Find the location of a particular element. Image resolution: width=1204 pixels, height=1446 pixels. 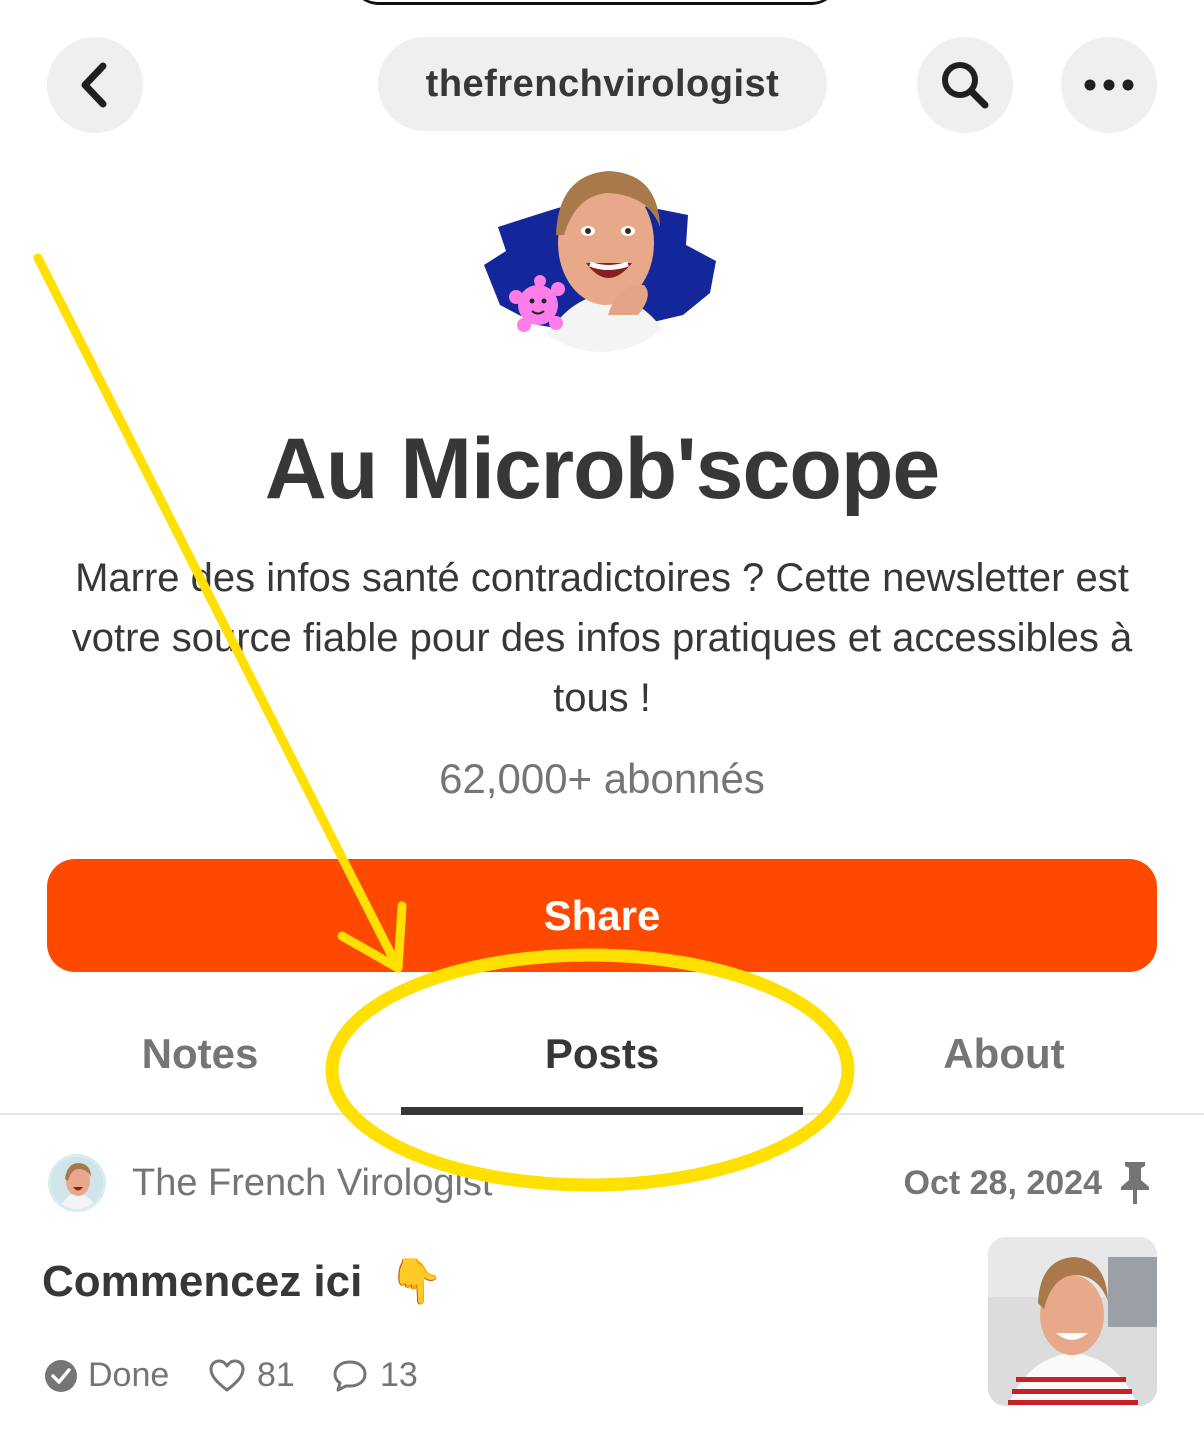

tab-notes: Notes is located at coordinates (200, 1054).